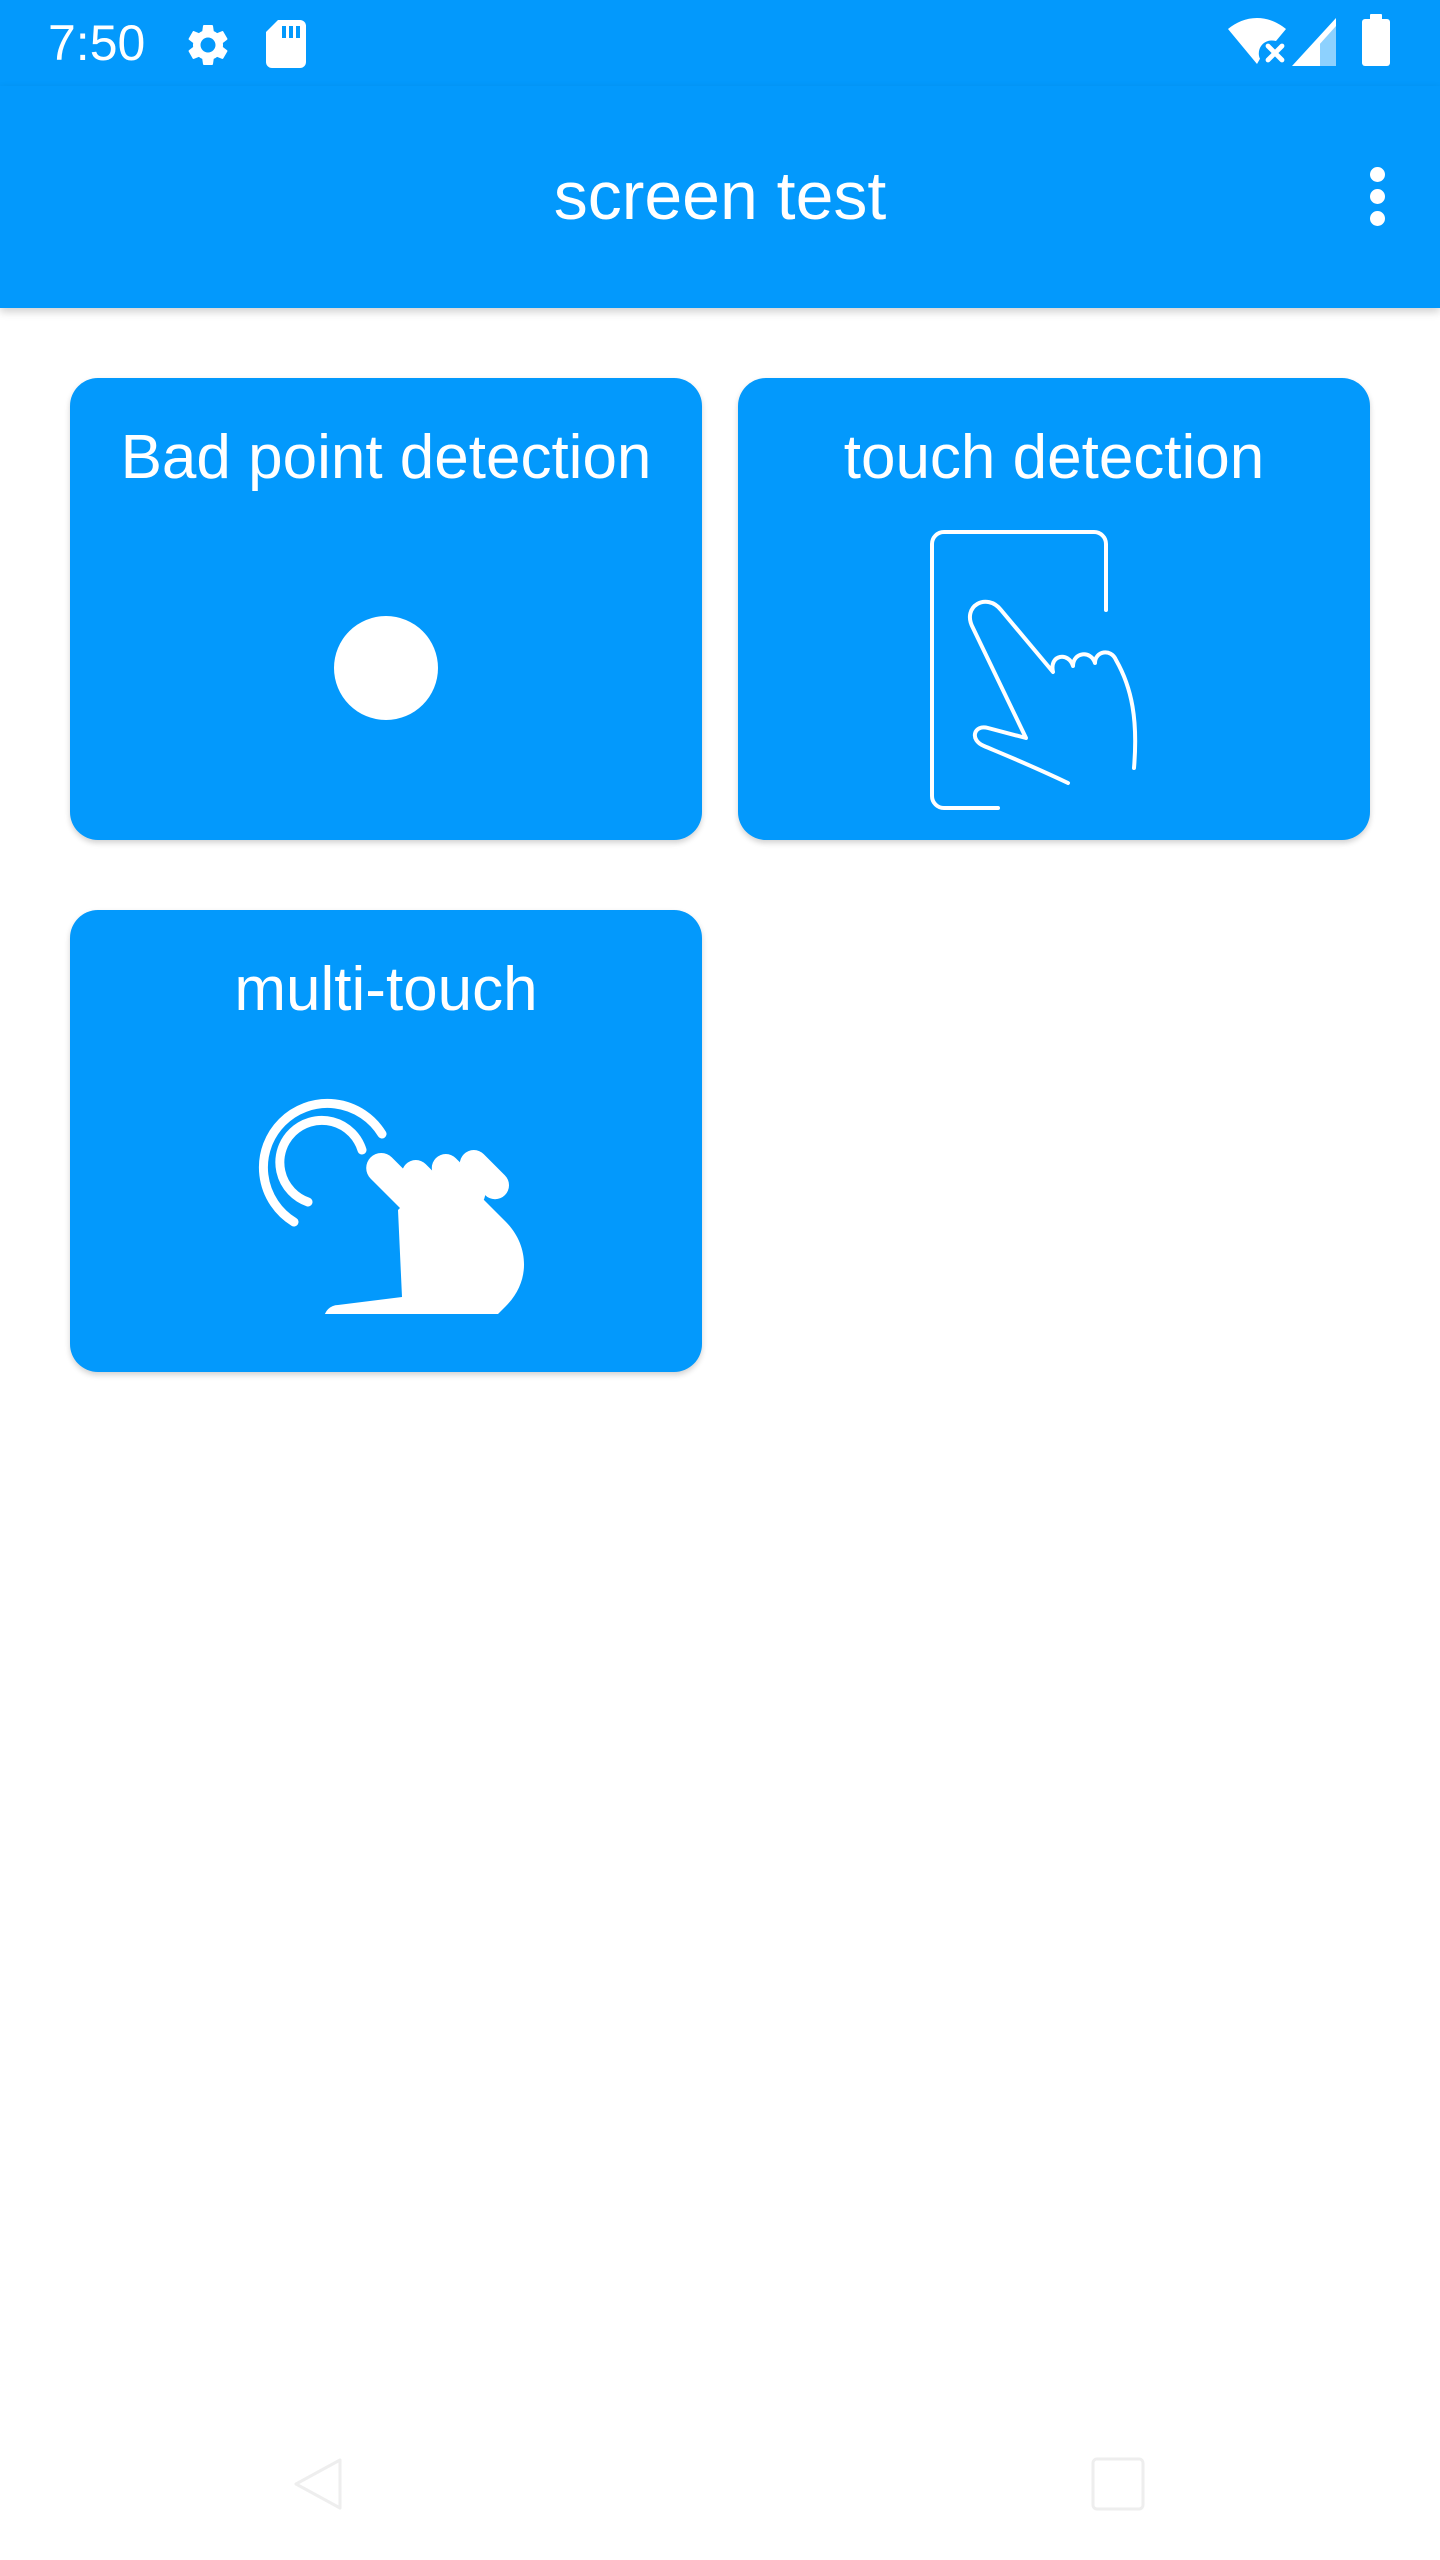 The width and height of the screenshot is (1440, 2560). Describe the element at coordinates (1376, 40) in the screenshot. I see `battery-icon` at that location.